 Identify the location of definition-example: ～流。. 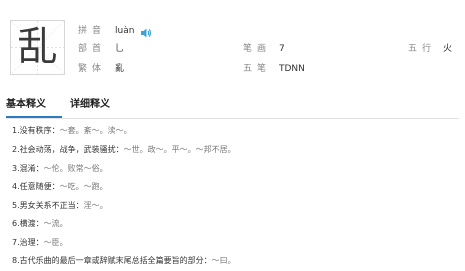
(55, 223).